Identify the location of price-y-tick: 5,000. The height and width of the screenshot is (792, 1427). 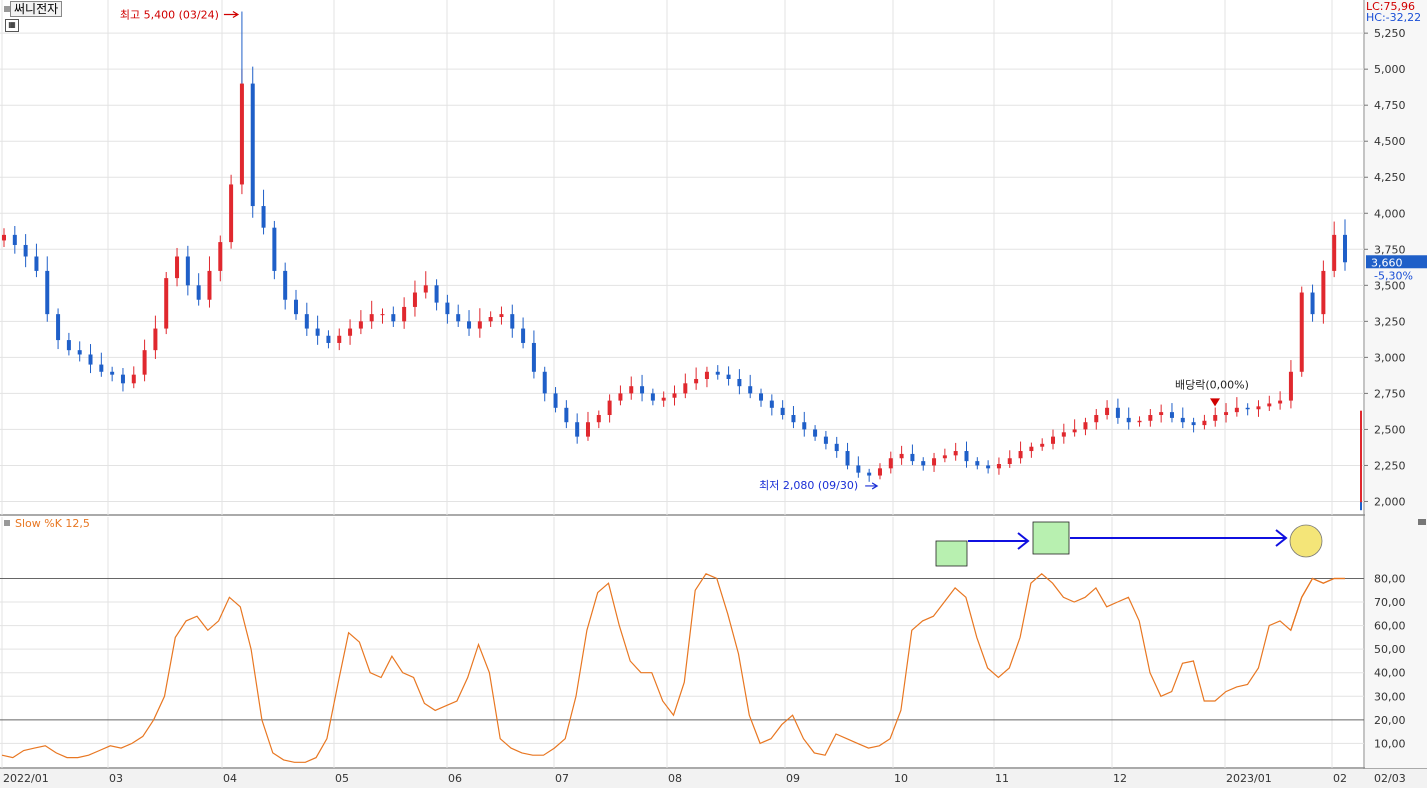
(1390, 69).